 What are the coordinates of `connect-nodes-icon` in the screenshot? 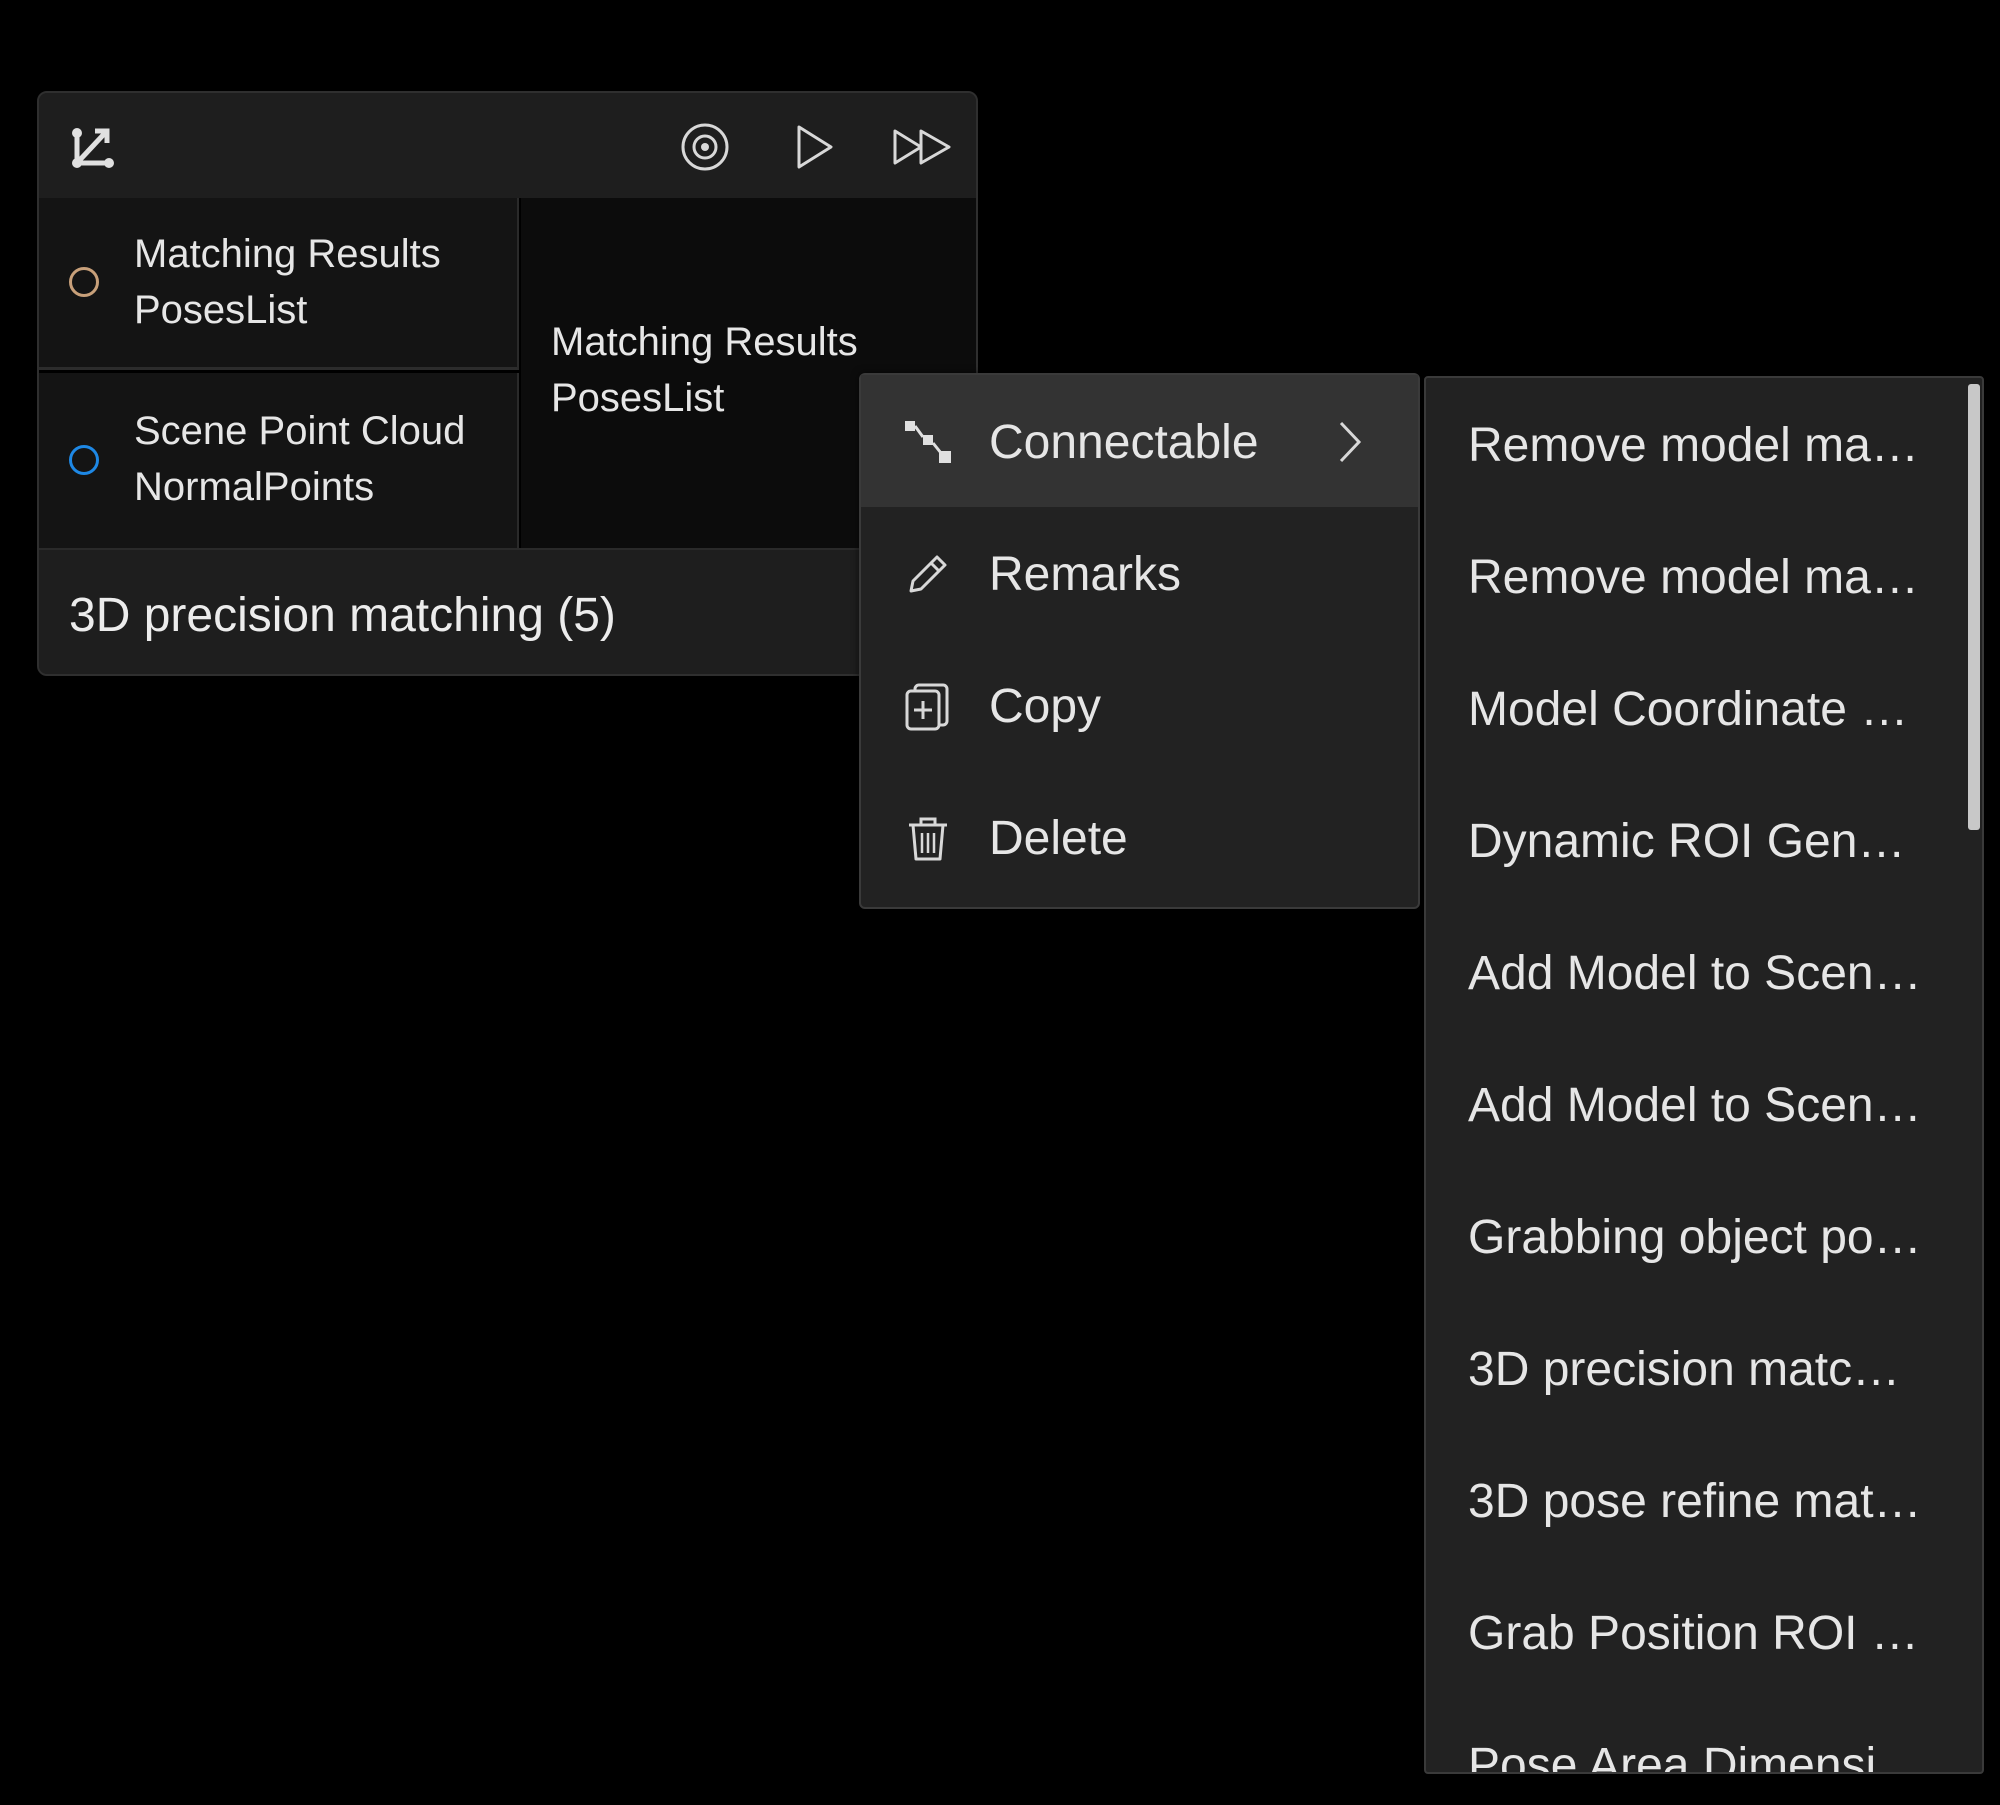 It's located at (928, 442).